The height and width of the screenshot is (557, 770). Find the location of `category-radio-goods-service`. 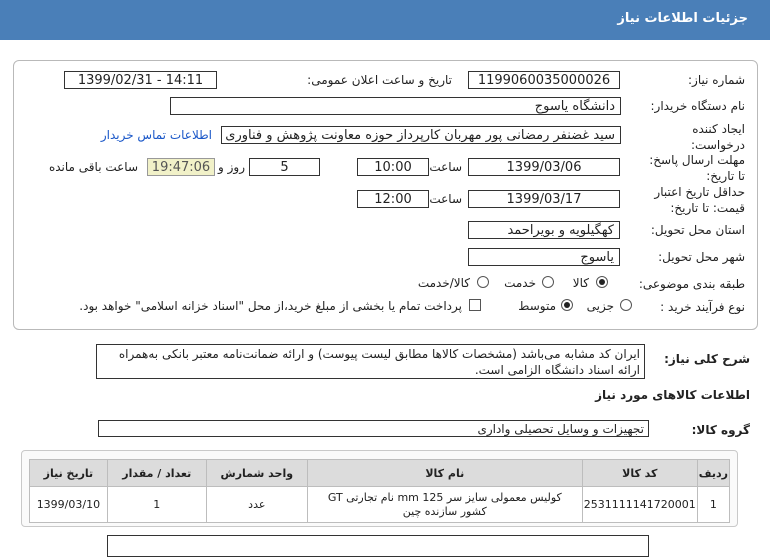

category-radio-goods-service is located at coordinates (483, 282).